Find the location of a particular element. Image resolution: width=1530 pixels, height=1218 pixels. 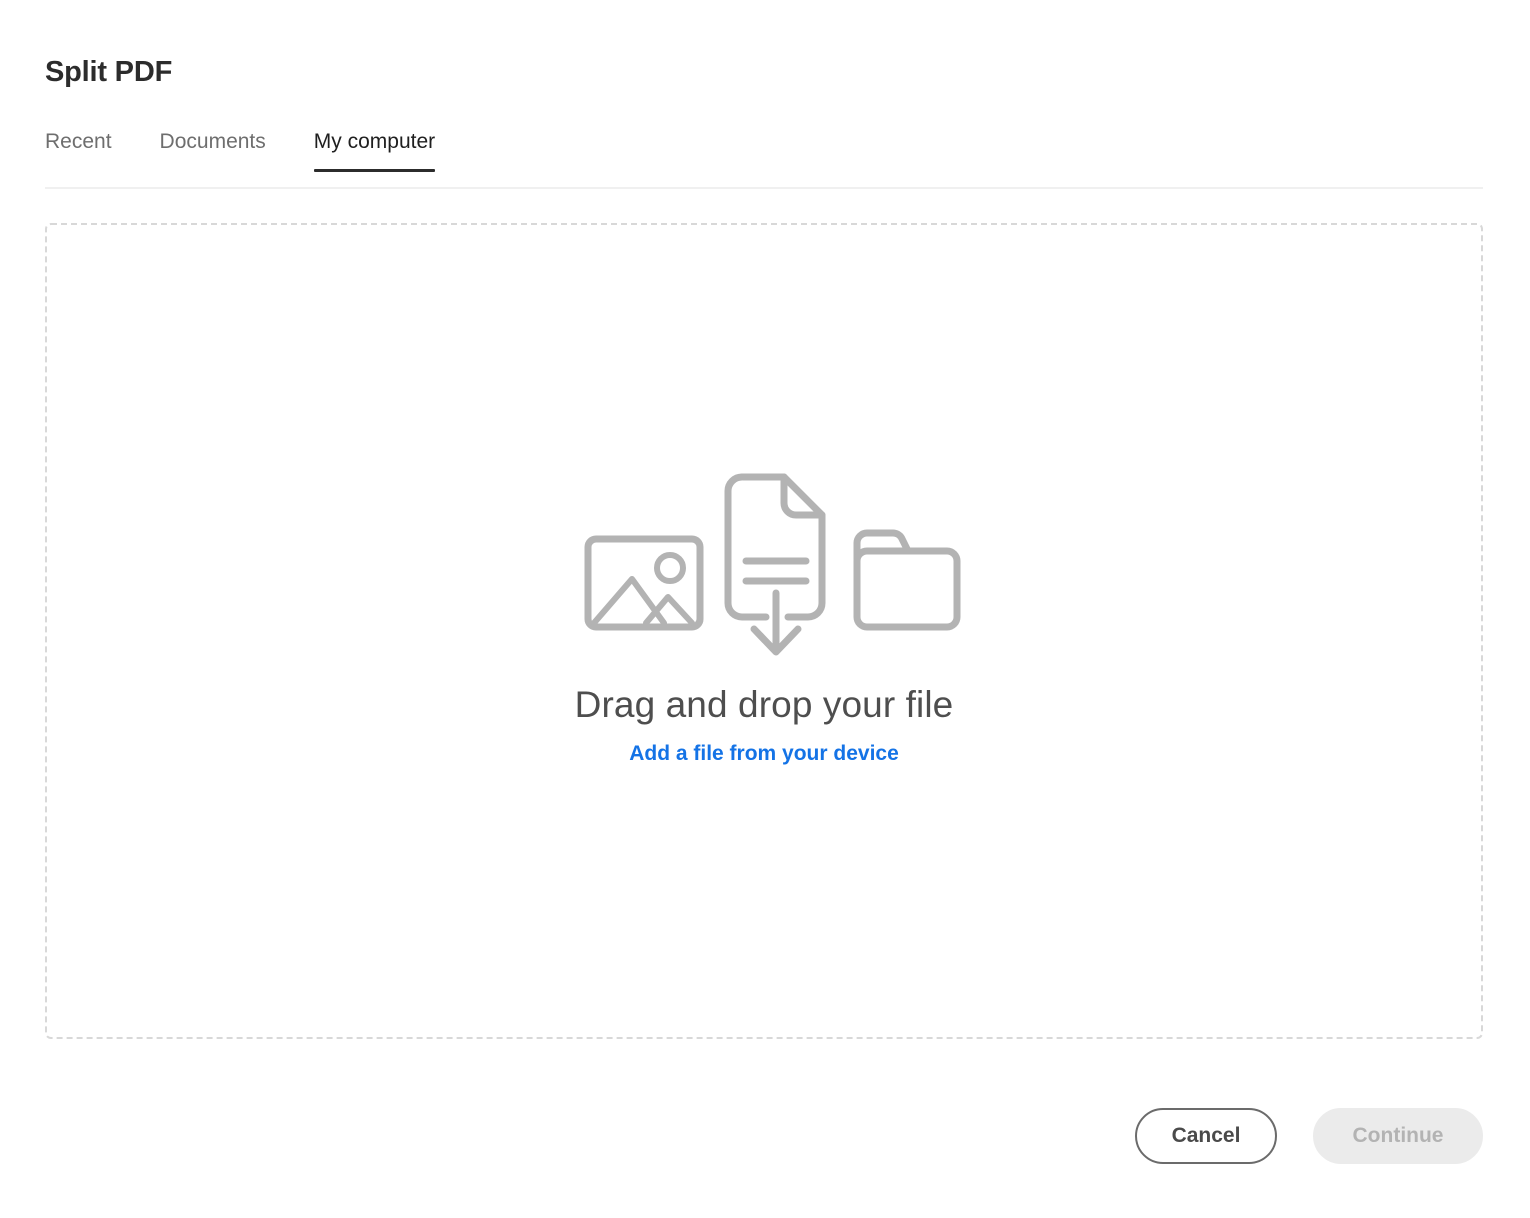

tab-my-computer: My computer is located at coordinates (374, 148).